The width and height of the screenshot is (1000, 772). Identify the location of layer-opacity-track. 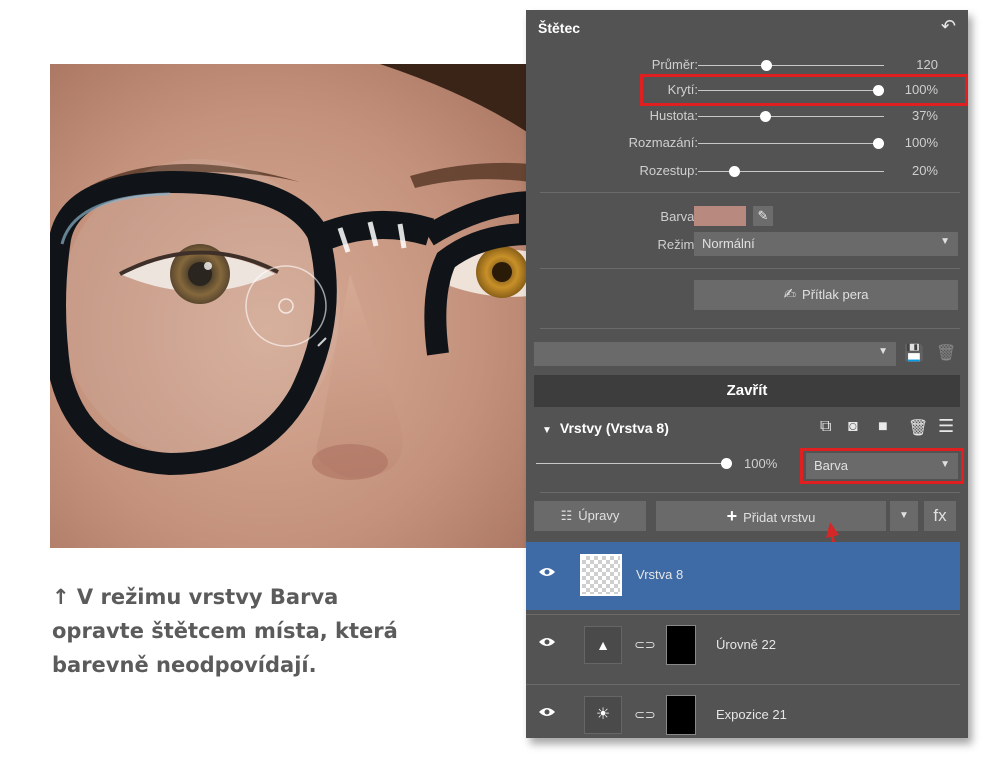
(631, 463).